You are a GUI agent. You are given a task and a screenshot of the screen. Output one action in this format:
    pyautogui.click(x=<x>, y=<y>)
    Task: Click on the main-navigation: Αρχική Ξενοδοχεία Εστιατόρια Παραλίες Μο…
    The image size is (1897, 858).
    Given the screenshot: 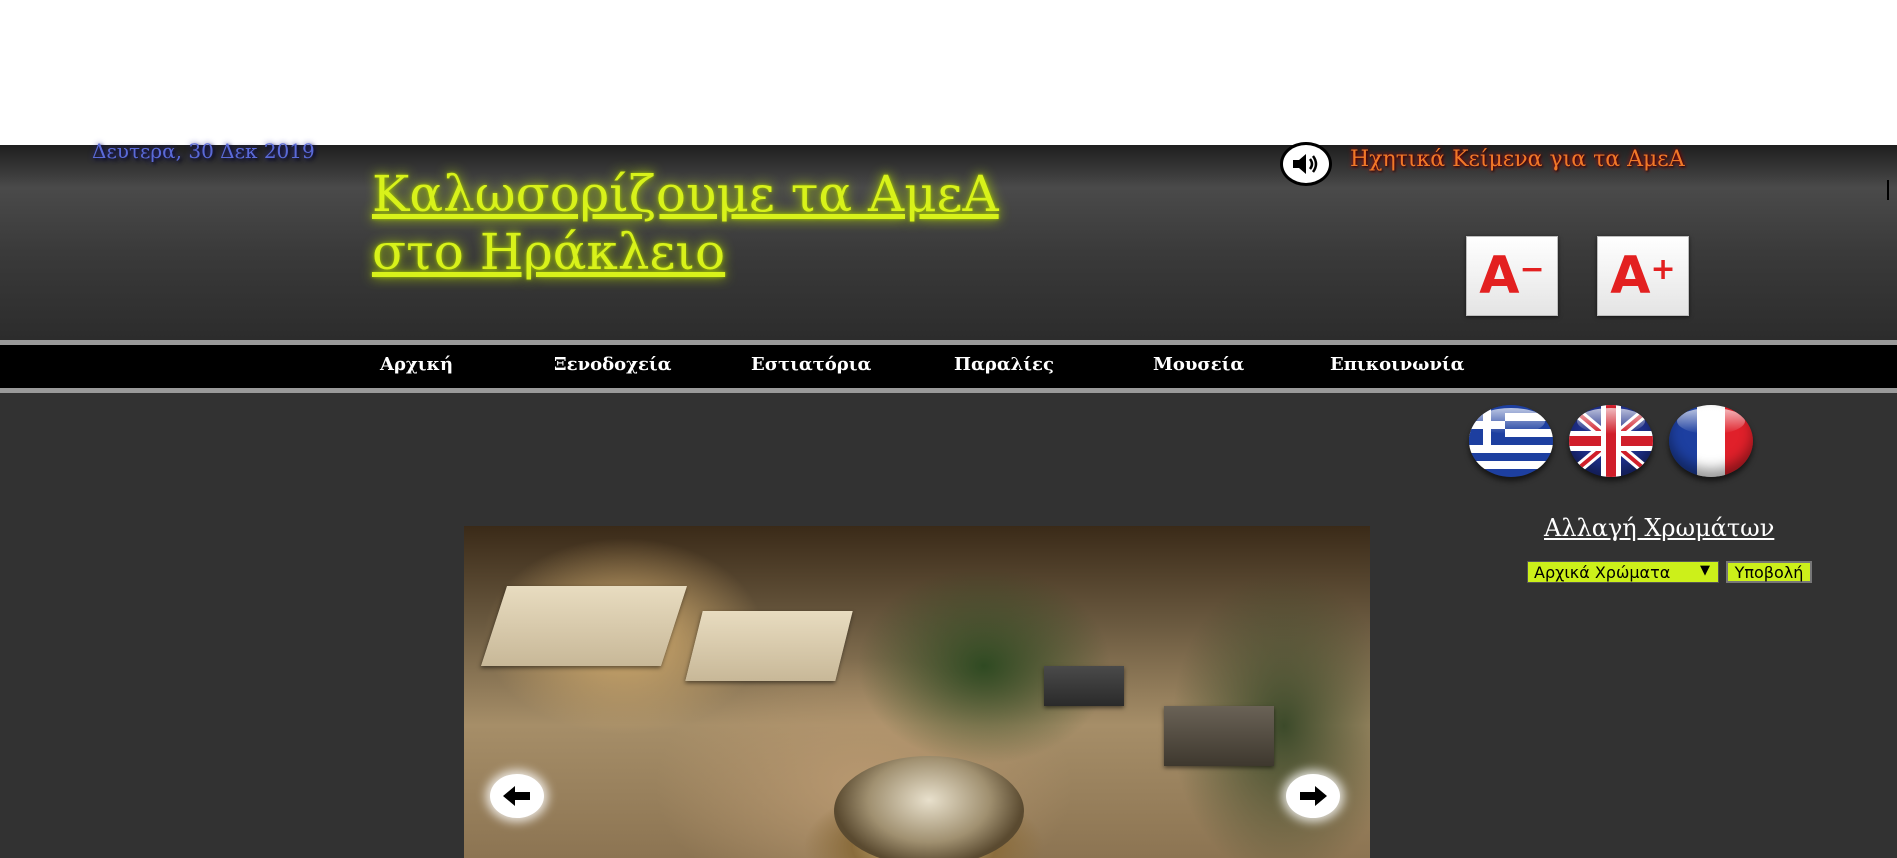 What is the action you would take?
    pyautogui.click(x=948, y=366)
    